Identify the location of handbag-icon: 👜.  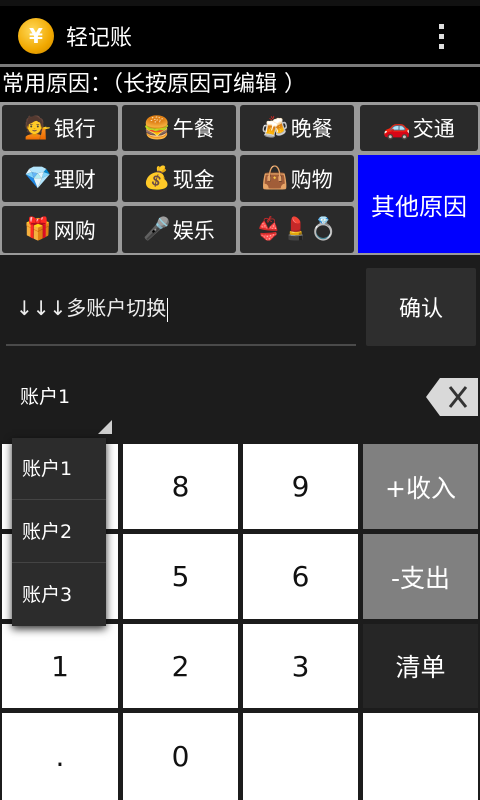
(275, 178).